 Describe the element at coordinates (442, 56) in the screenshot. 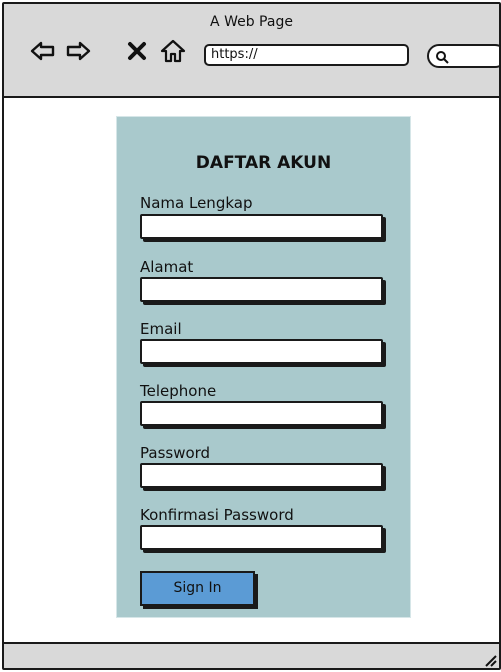

I see `search-icon` at that location.